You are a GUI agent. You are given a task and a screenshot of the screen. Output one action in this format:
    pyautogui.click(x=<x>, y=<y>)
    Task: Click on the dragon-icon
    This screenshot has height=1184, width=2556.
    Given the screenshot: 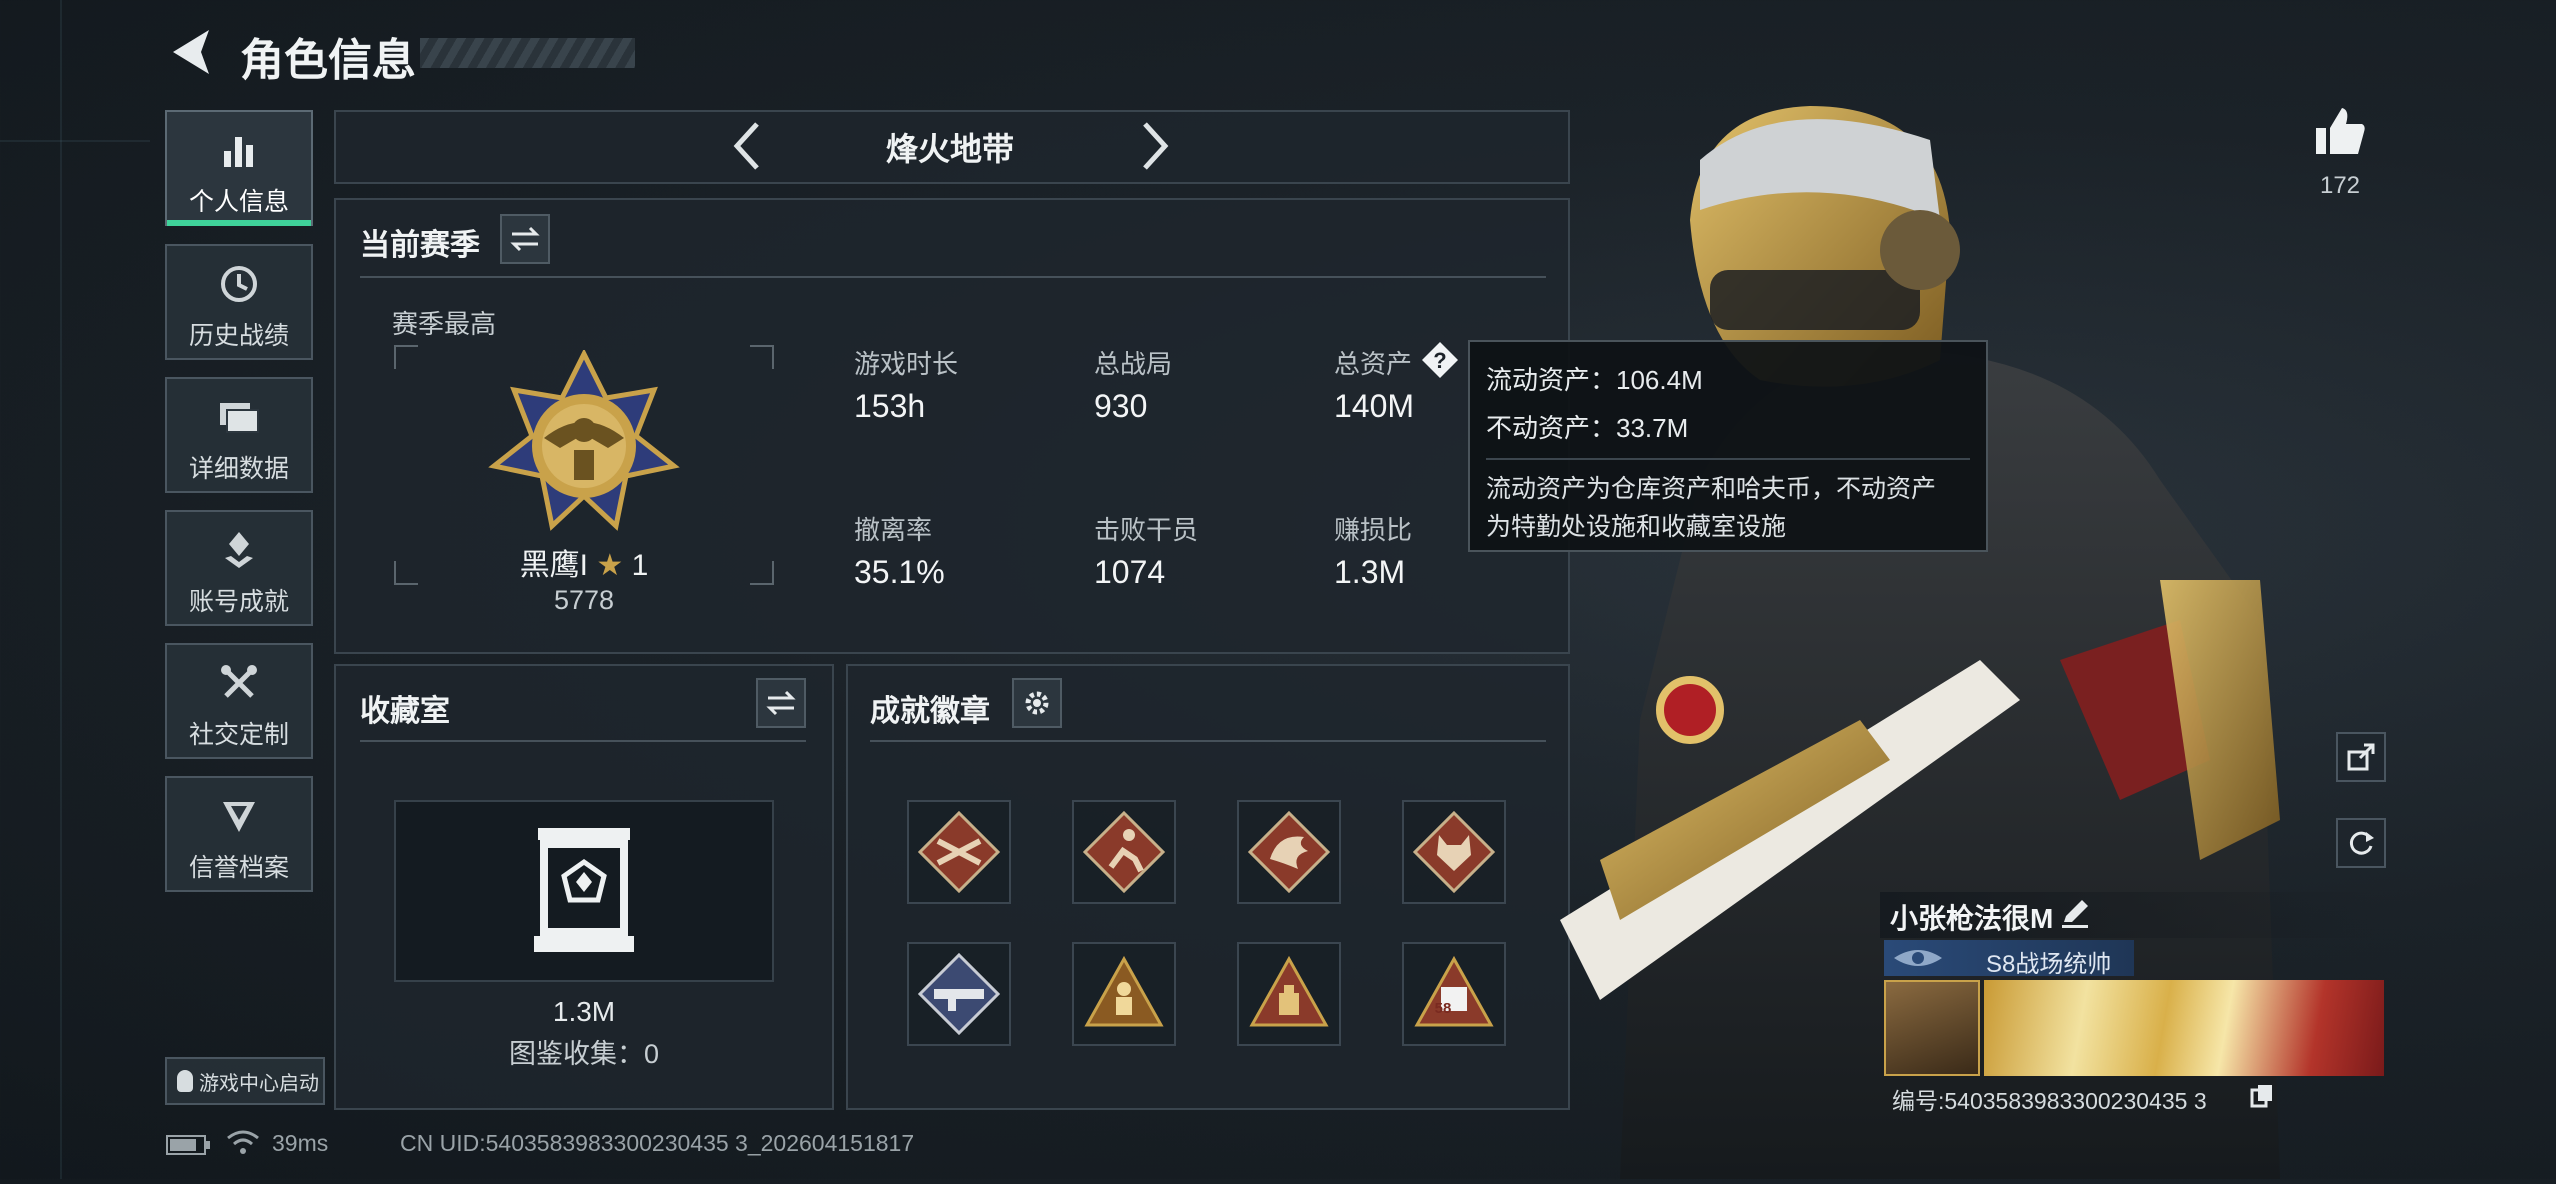 What is the action you would take?
    pyautogui.click(x=1289, y=852)
    